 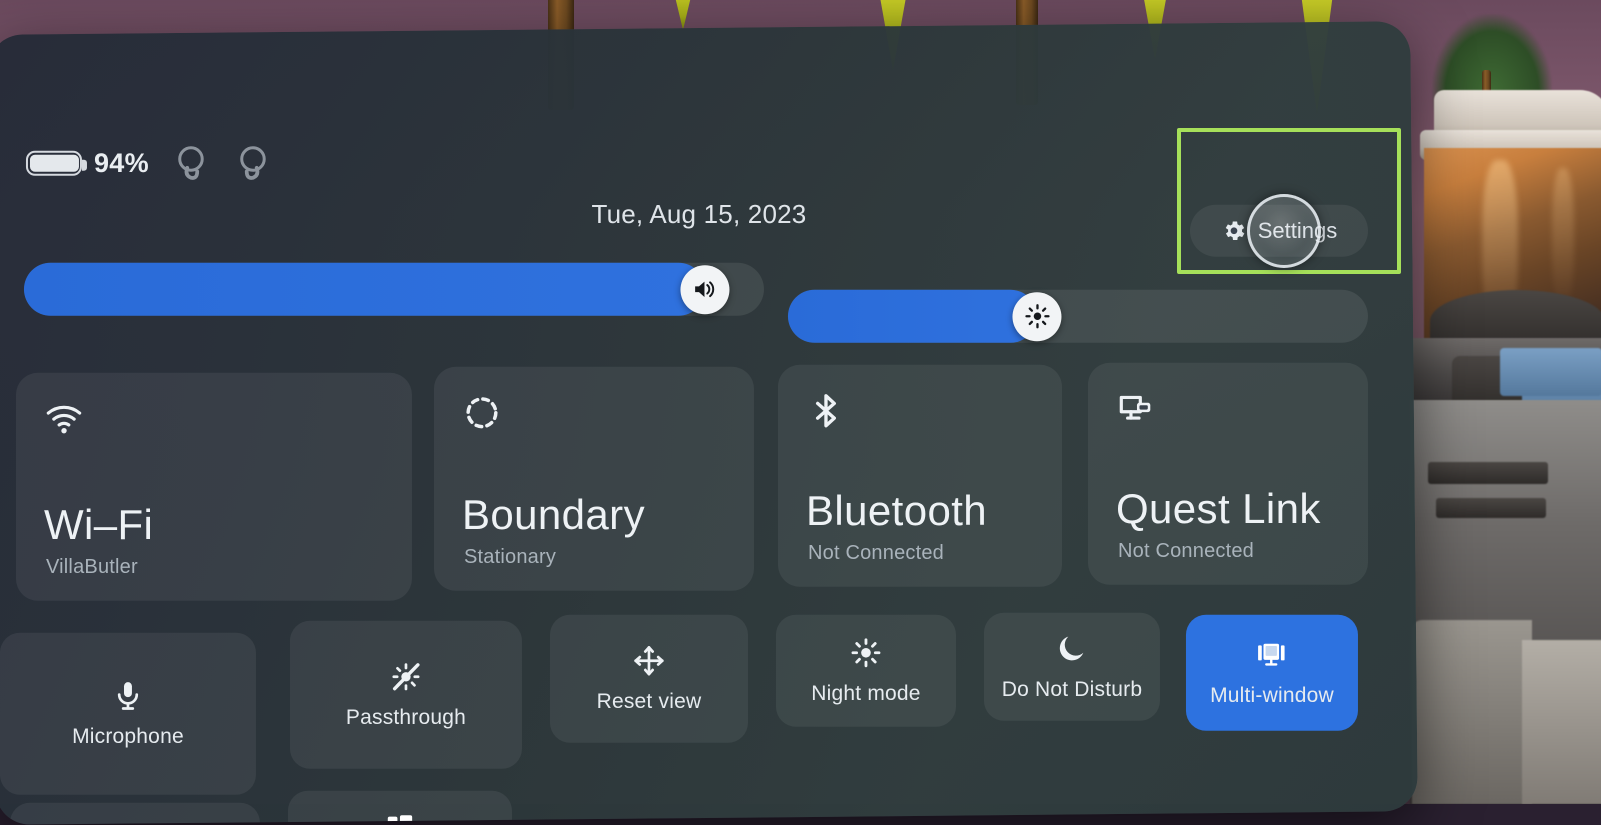 I want to click on volume-slider, so click(x=394, y=289).